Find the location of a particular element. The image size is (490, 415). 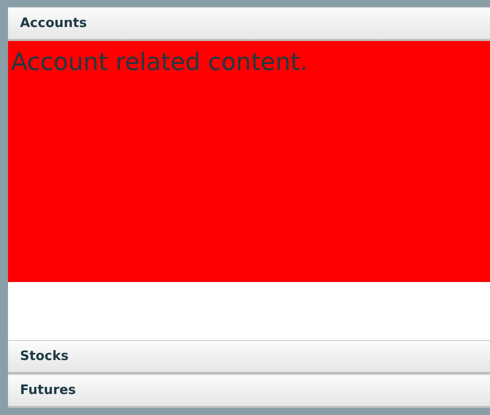

accordion-header: Futures is located at coordinates (249, 391).